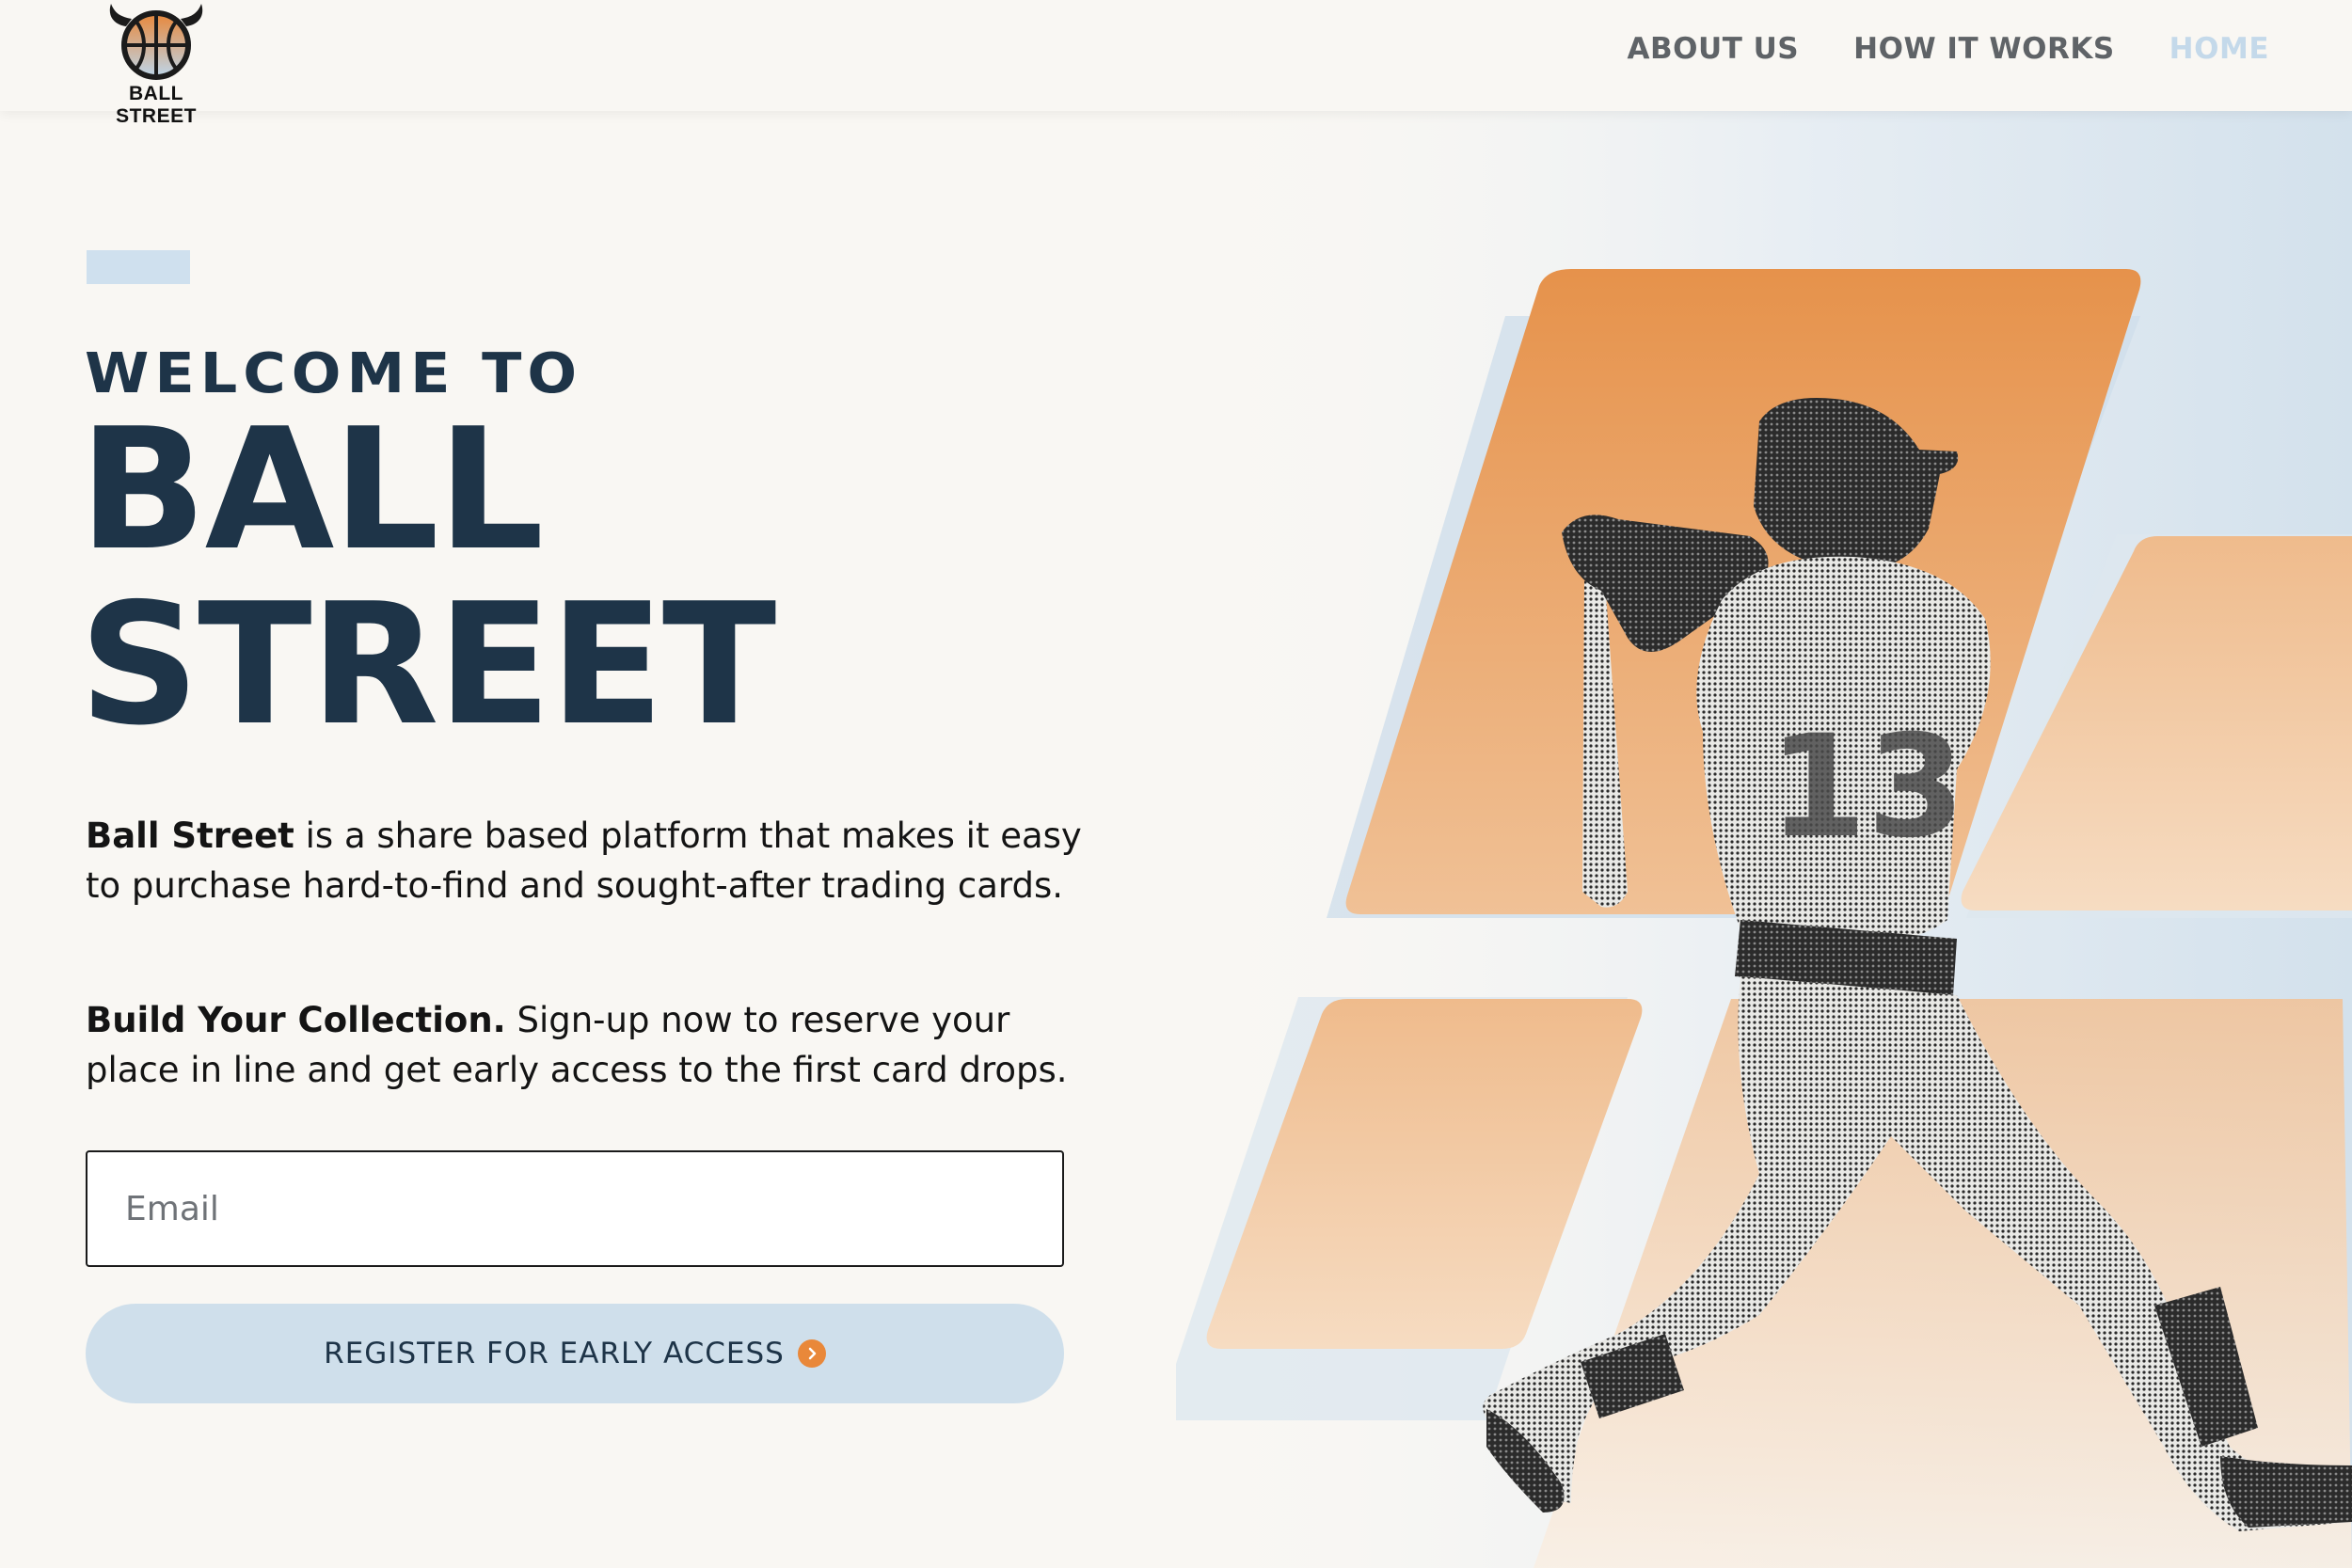  I want to click on brand-logo: BALL STREET, so click(156, 63).